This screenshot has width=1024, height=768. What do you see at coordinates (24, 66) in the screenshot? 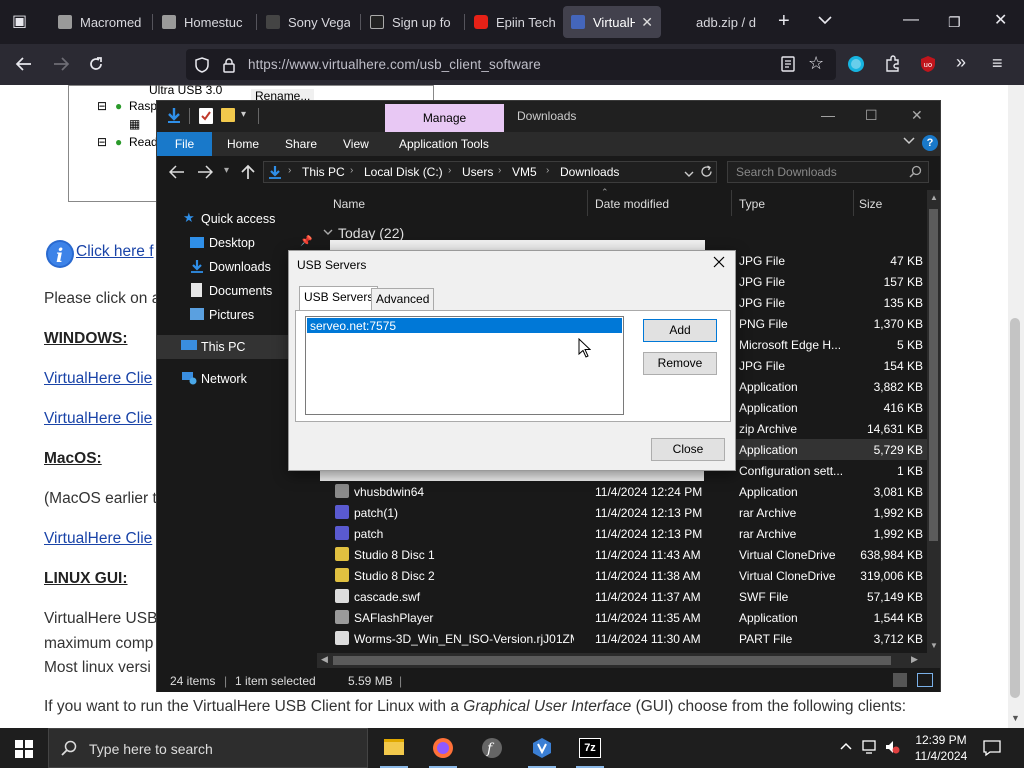
I see `back-arrow-icon` at bounding box center [24, 66].